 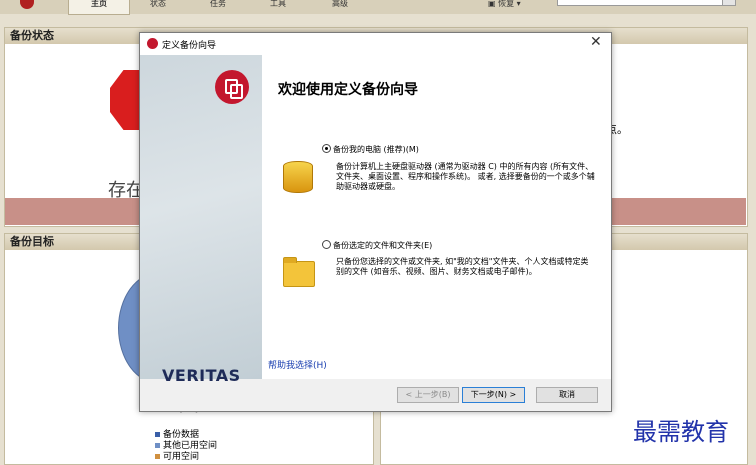 What do you see at coordinates (278, 7) in the screenshot?
I see `tab-tools: 工具` at bounding box center [278, 7].